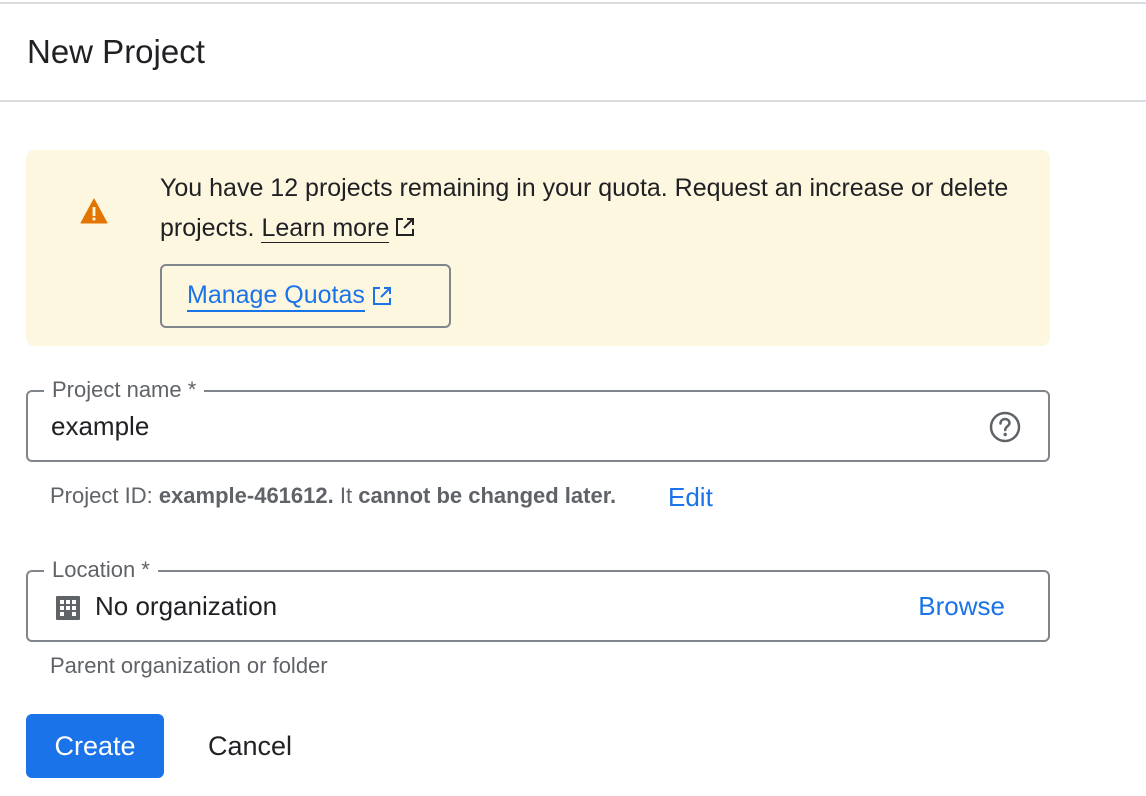 Image resolution: width=1146 pixels, height=796 pixels. Describe the element at coordinates (961, 606) in the screenshot. I see `browse-button: Browse` at that location.